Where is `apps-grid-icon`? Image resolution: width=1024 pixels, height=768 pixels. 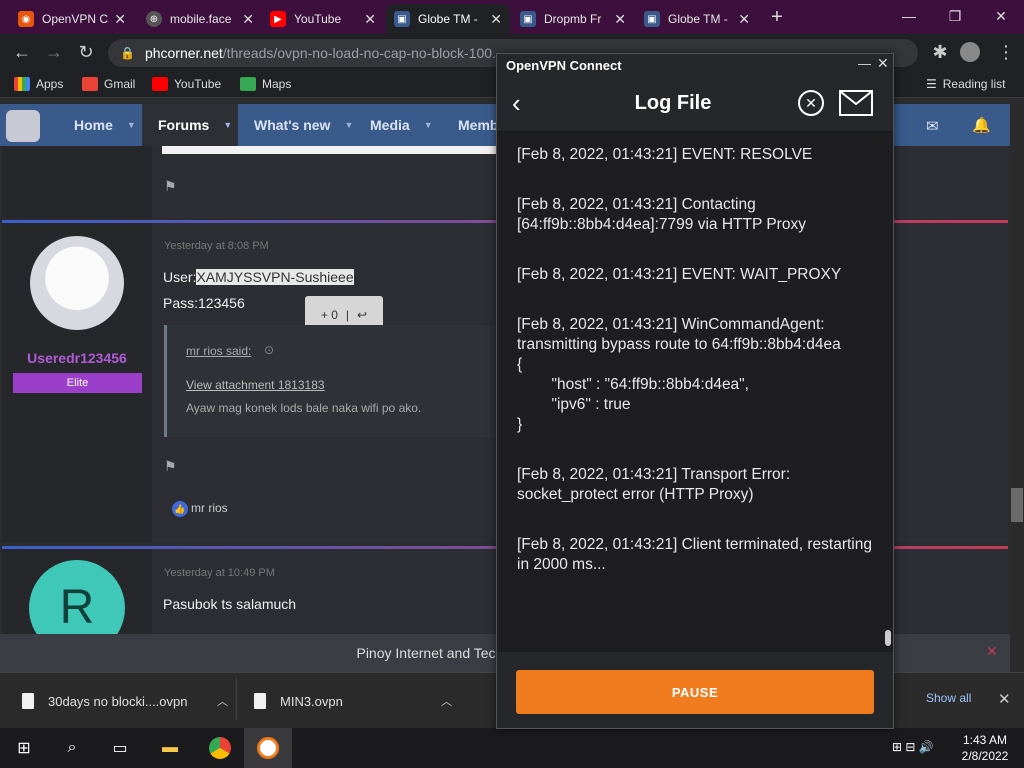 apps-grid-icon is located at coordinates (22, 84).